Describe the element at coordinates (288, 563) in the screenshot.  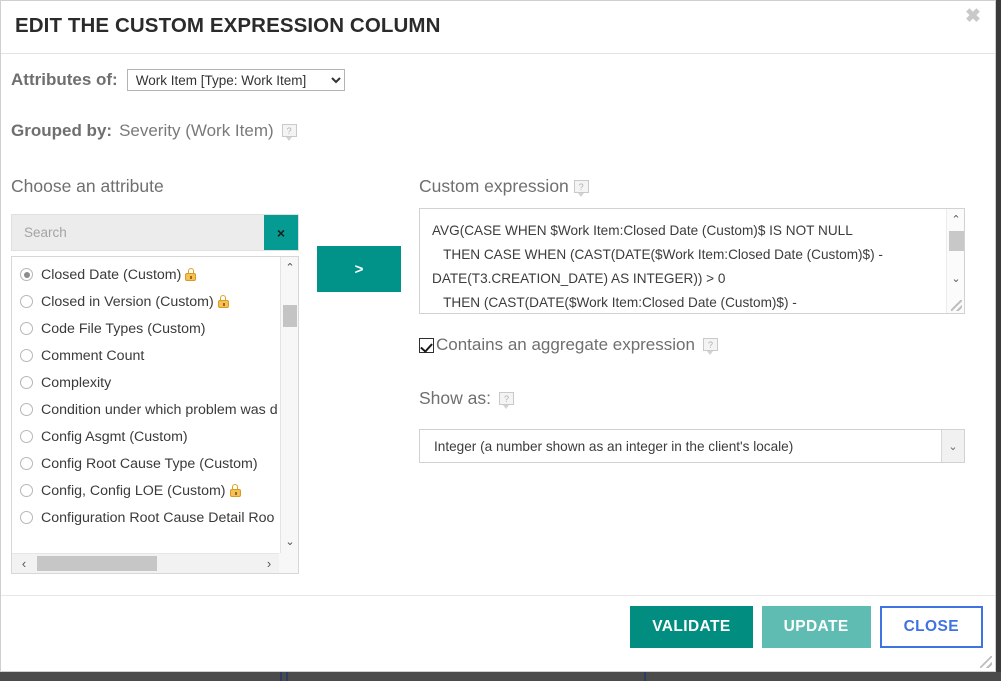
I see `scrollbar-corner` at that location.